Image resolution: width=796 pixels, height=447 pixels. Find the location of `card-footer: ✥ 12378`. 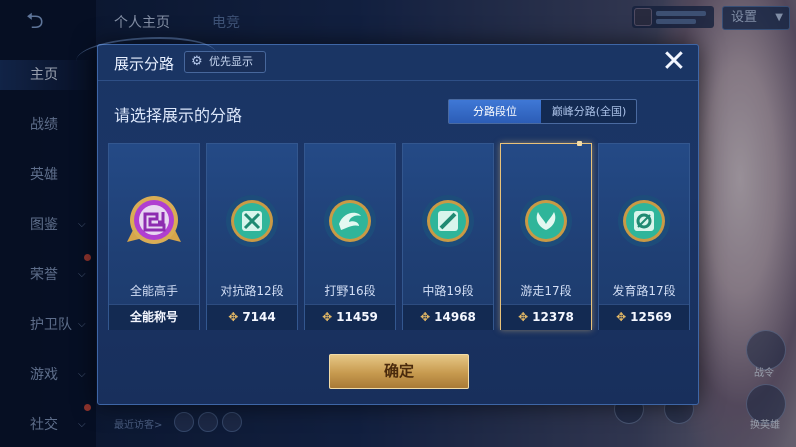

card-footer: ✥ 12378 is located at coordinates (546, 317).